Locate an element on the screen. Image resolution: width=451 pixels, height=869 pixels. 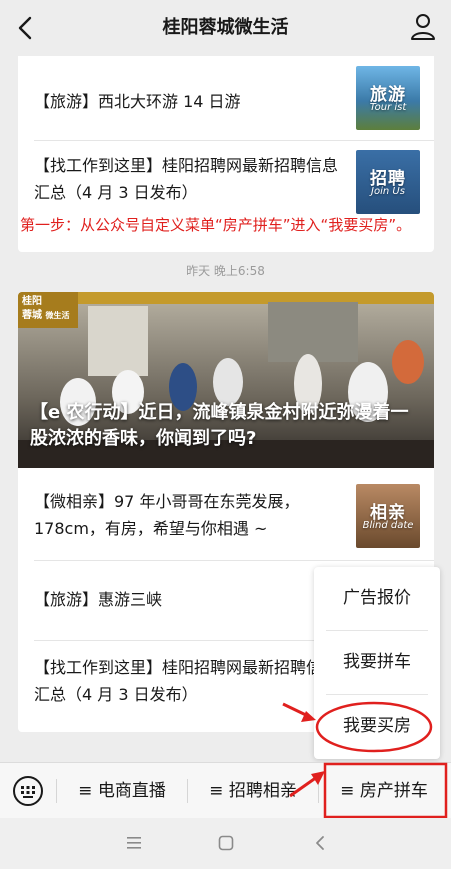
feature-article-title: 【e 农行动】近日，流峰镇泉金村附近弥漫着一股浓浓的香味，你闻到了吗? is located at coordinates (219, 425).